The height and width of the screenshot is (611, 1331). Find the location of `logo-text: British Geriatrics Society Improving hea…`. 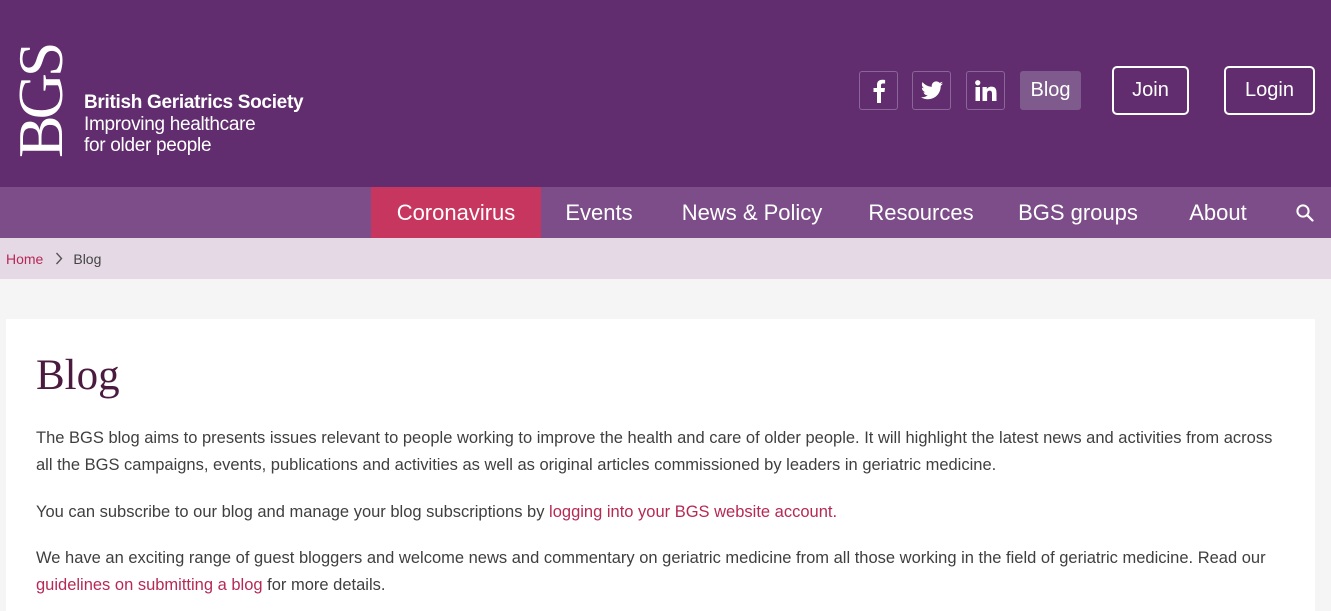

logo-text: British Geriatrics Society Improving hea… is located at coordinates (194, 124).